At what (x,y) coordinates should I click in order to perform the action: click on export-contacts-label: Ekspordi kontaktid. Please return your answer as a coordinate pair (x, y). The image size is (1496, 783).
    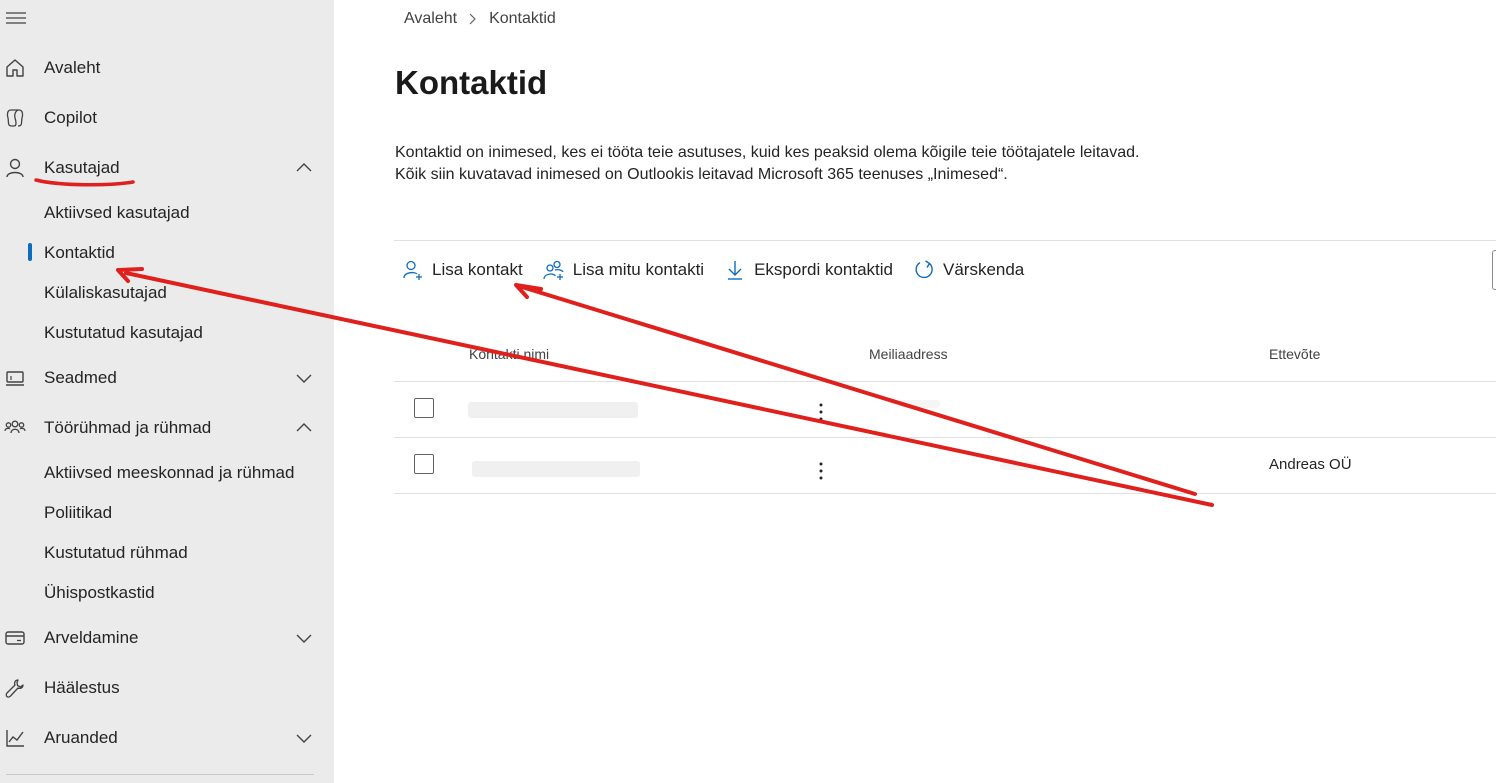
    Looking at the image, I should click on (823, 269).